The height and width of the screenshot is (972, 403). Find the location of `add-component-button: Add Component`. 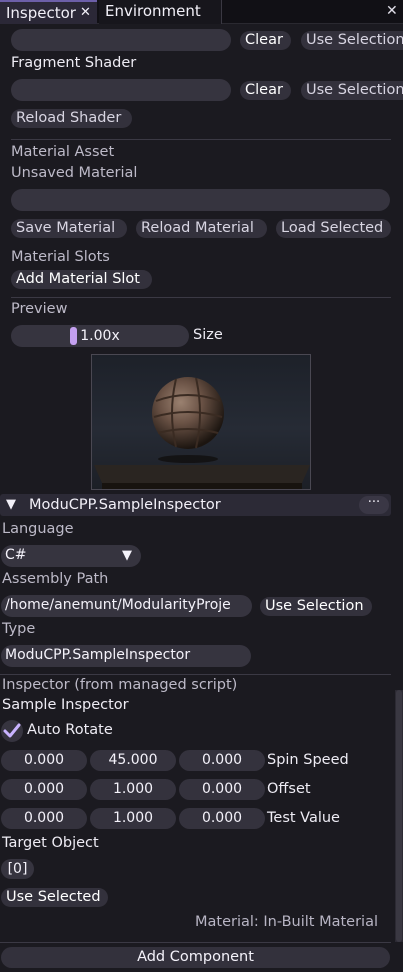

add-component-button: Add Component is located at coordinates (195, 957).